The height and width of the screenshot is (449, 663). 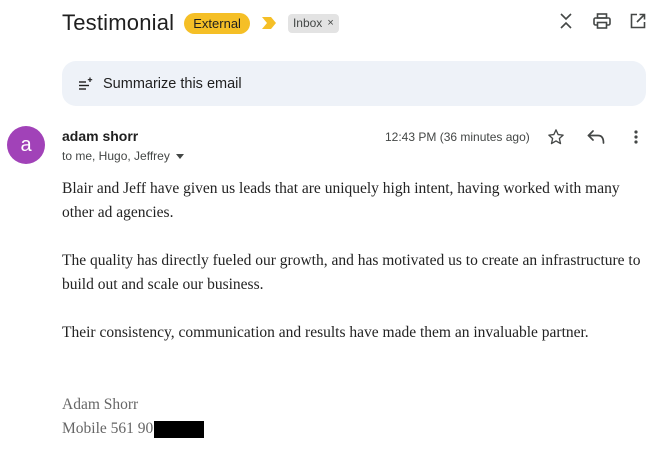 What do you see at coordinates (217, 23) in the screenshot?
I see `external-badge: External` at bounding box center [217, 23].